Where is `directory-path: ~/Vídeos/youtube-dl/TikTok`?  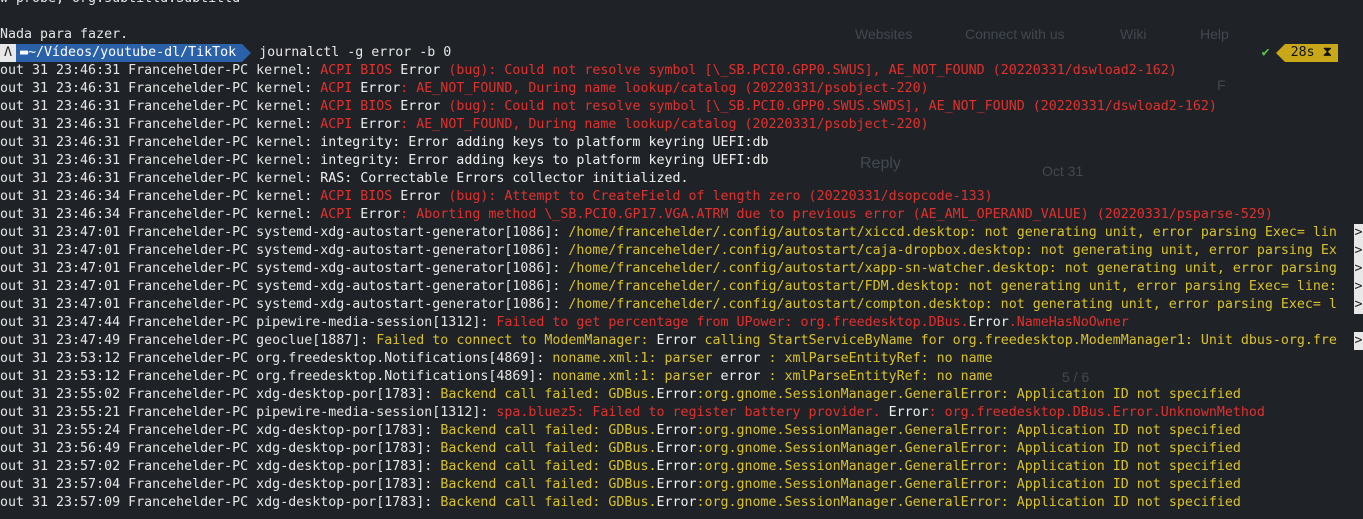 directory-path: ~/Vídeos/youtube-dl/TikTok is located at coordinates (132, 52).